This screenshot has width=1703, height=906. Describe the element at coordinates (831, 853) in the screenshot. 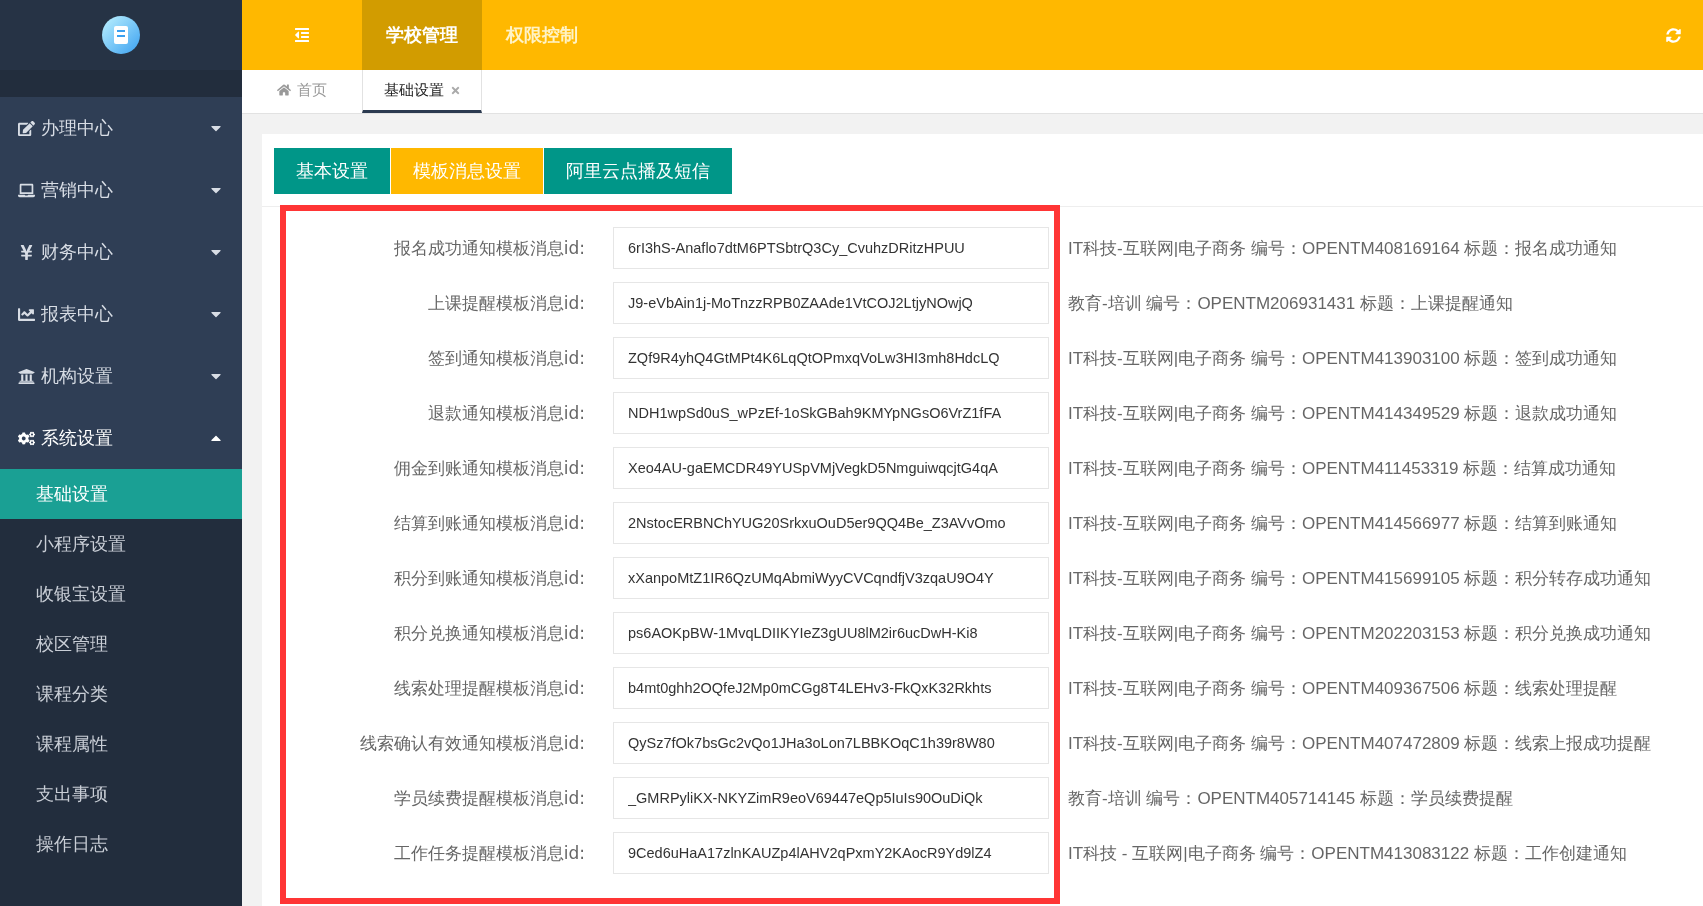

I see `input-field: 9Ced6uHaA17zlnKAUZp4lAHV2qPxmY2KAocR9Yd9lZ4` at that location.